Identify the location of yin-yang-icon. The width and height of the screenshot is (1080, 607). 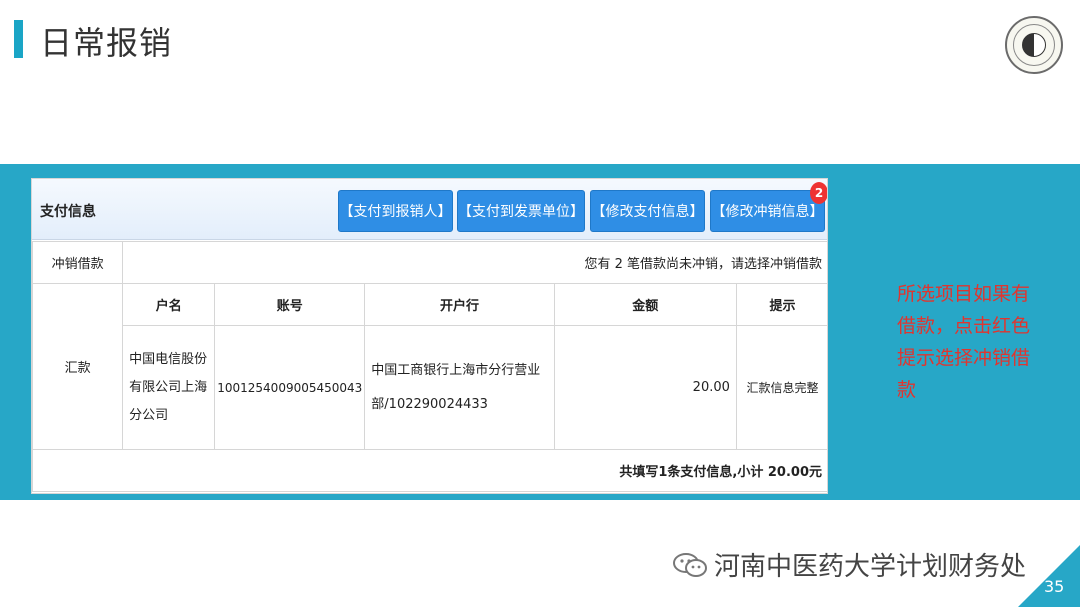
(1034, 45).